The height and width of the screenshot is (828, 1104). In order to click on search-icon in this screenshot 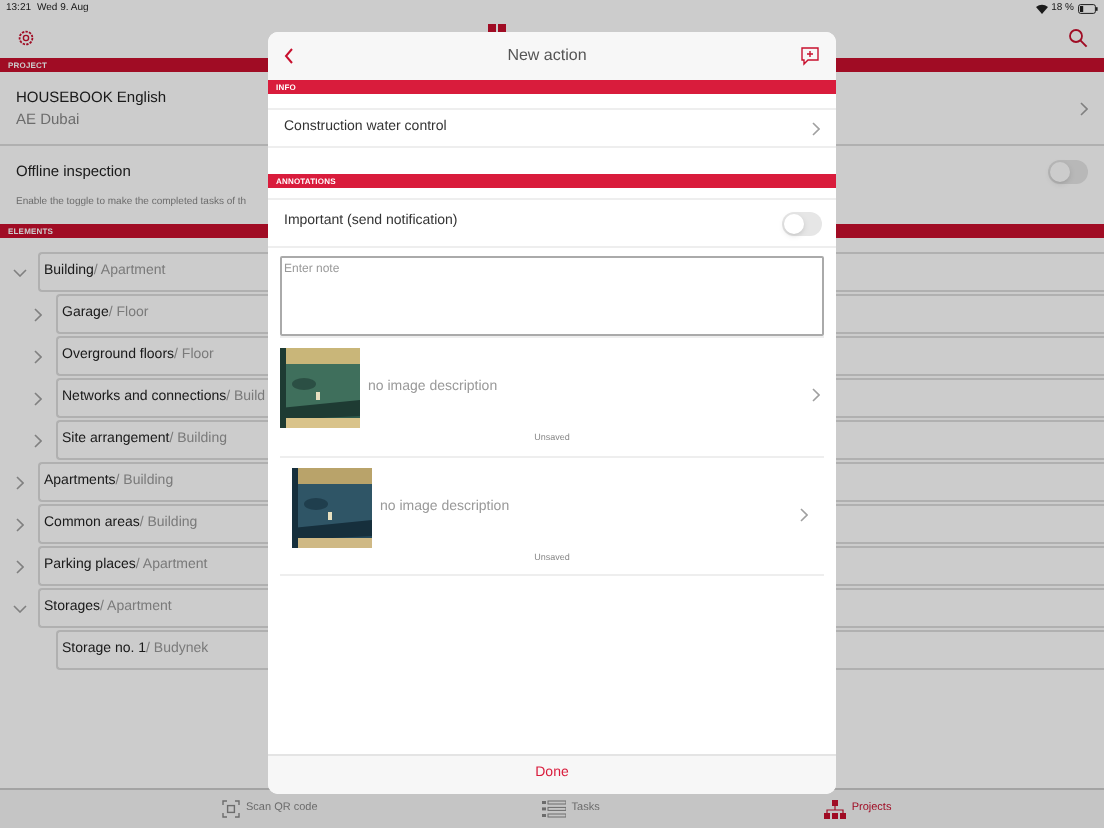, I will do `click(1078, 38)`.